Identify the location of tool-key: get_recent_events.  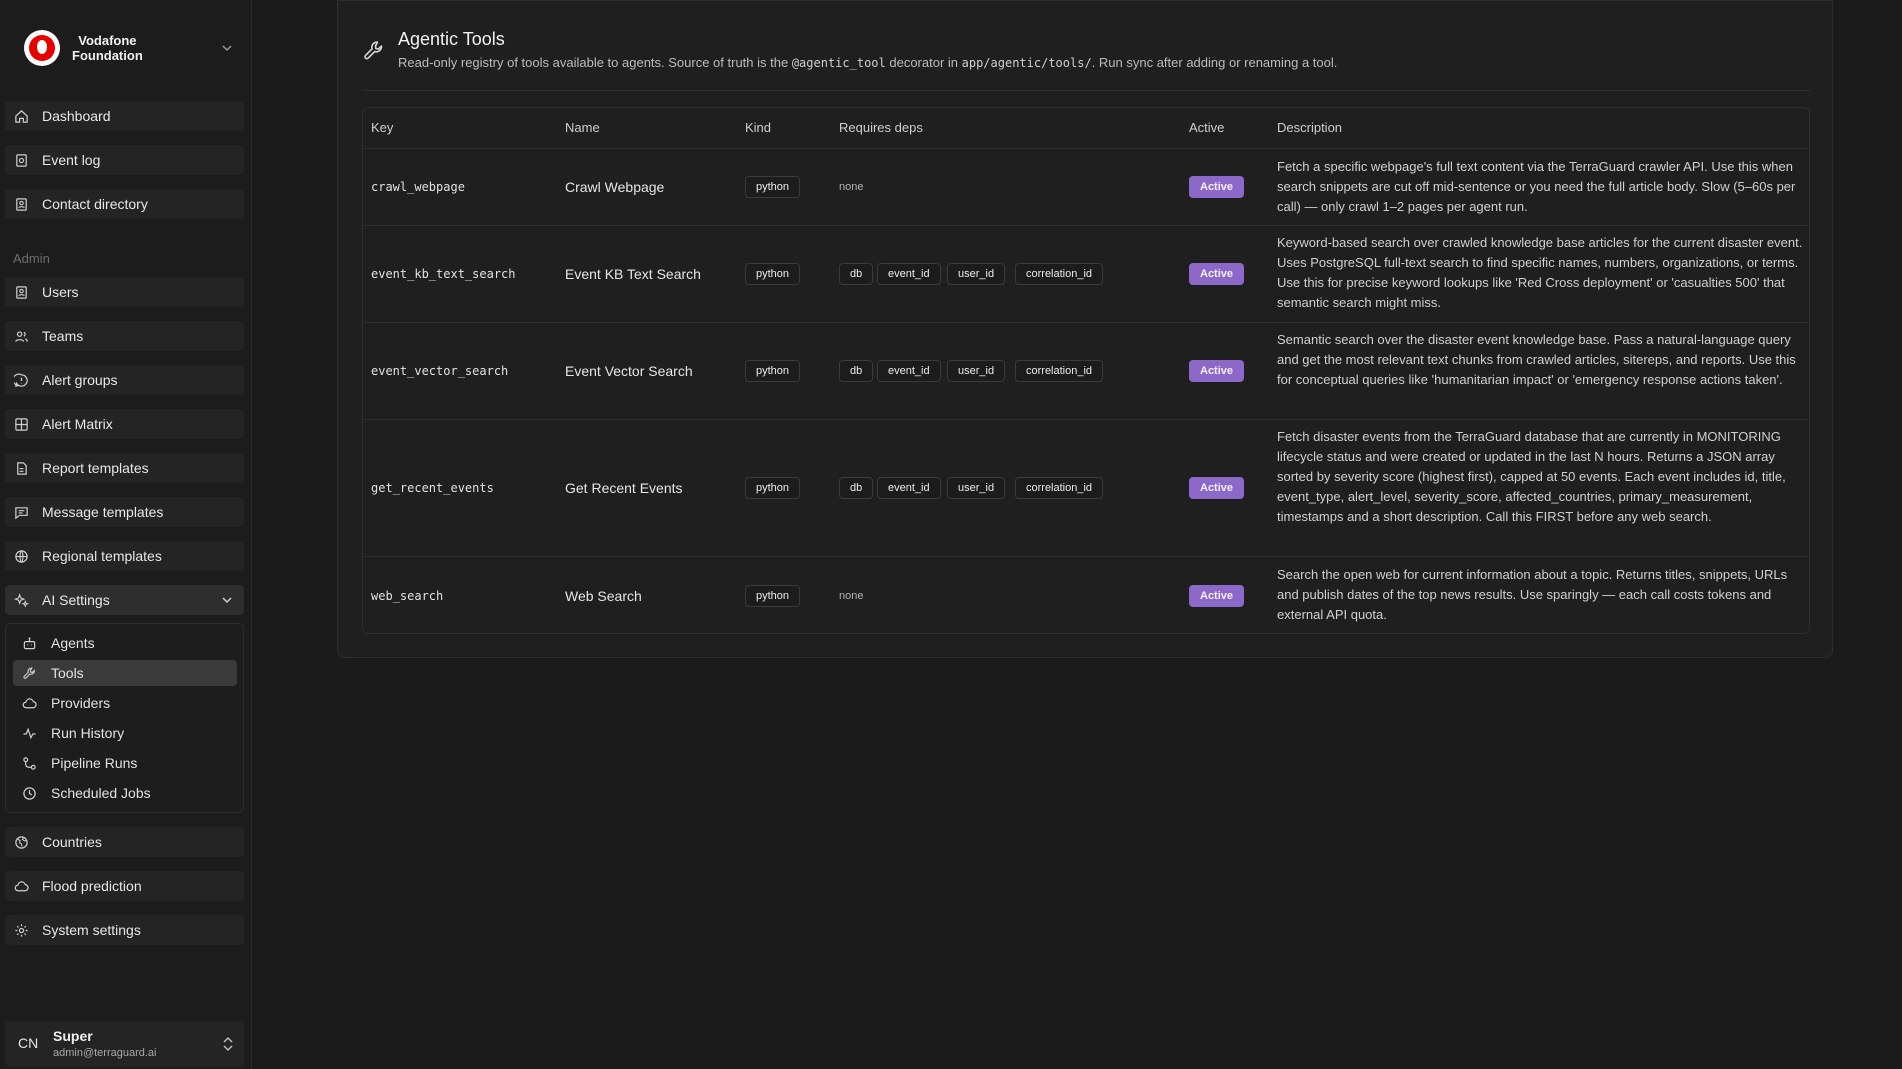
(432, 488).